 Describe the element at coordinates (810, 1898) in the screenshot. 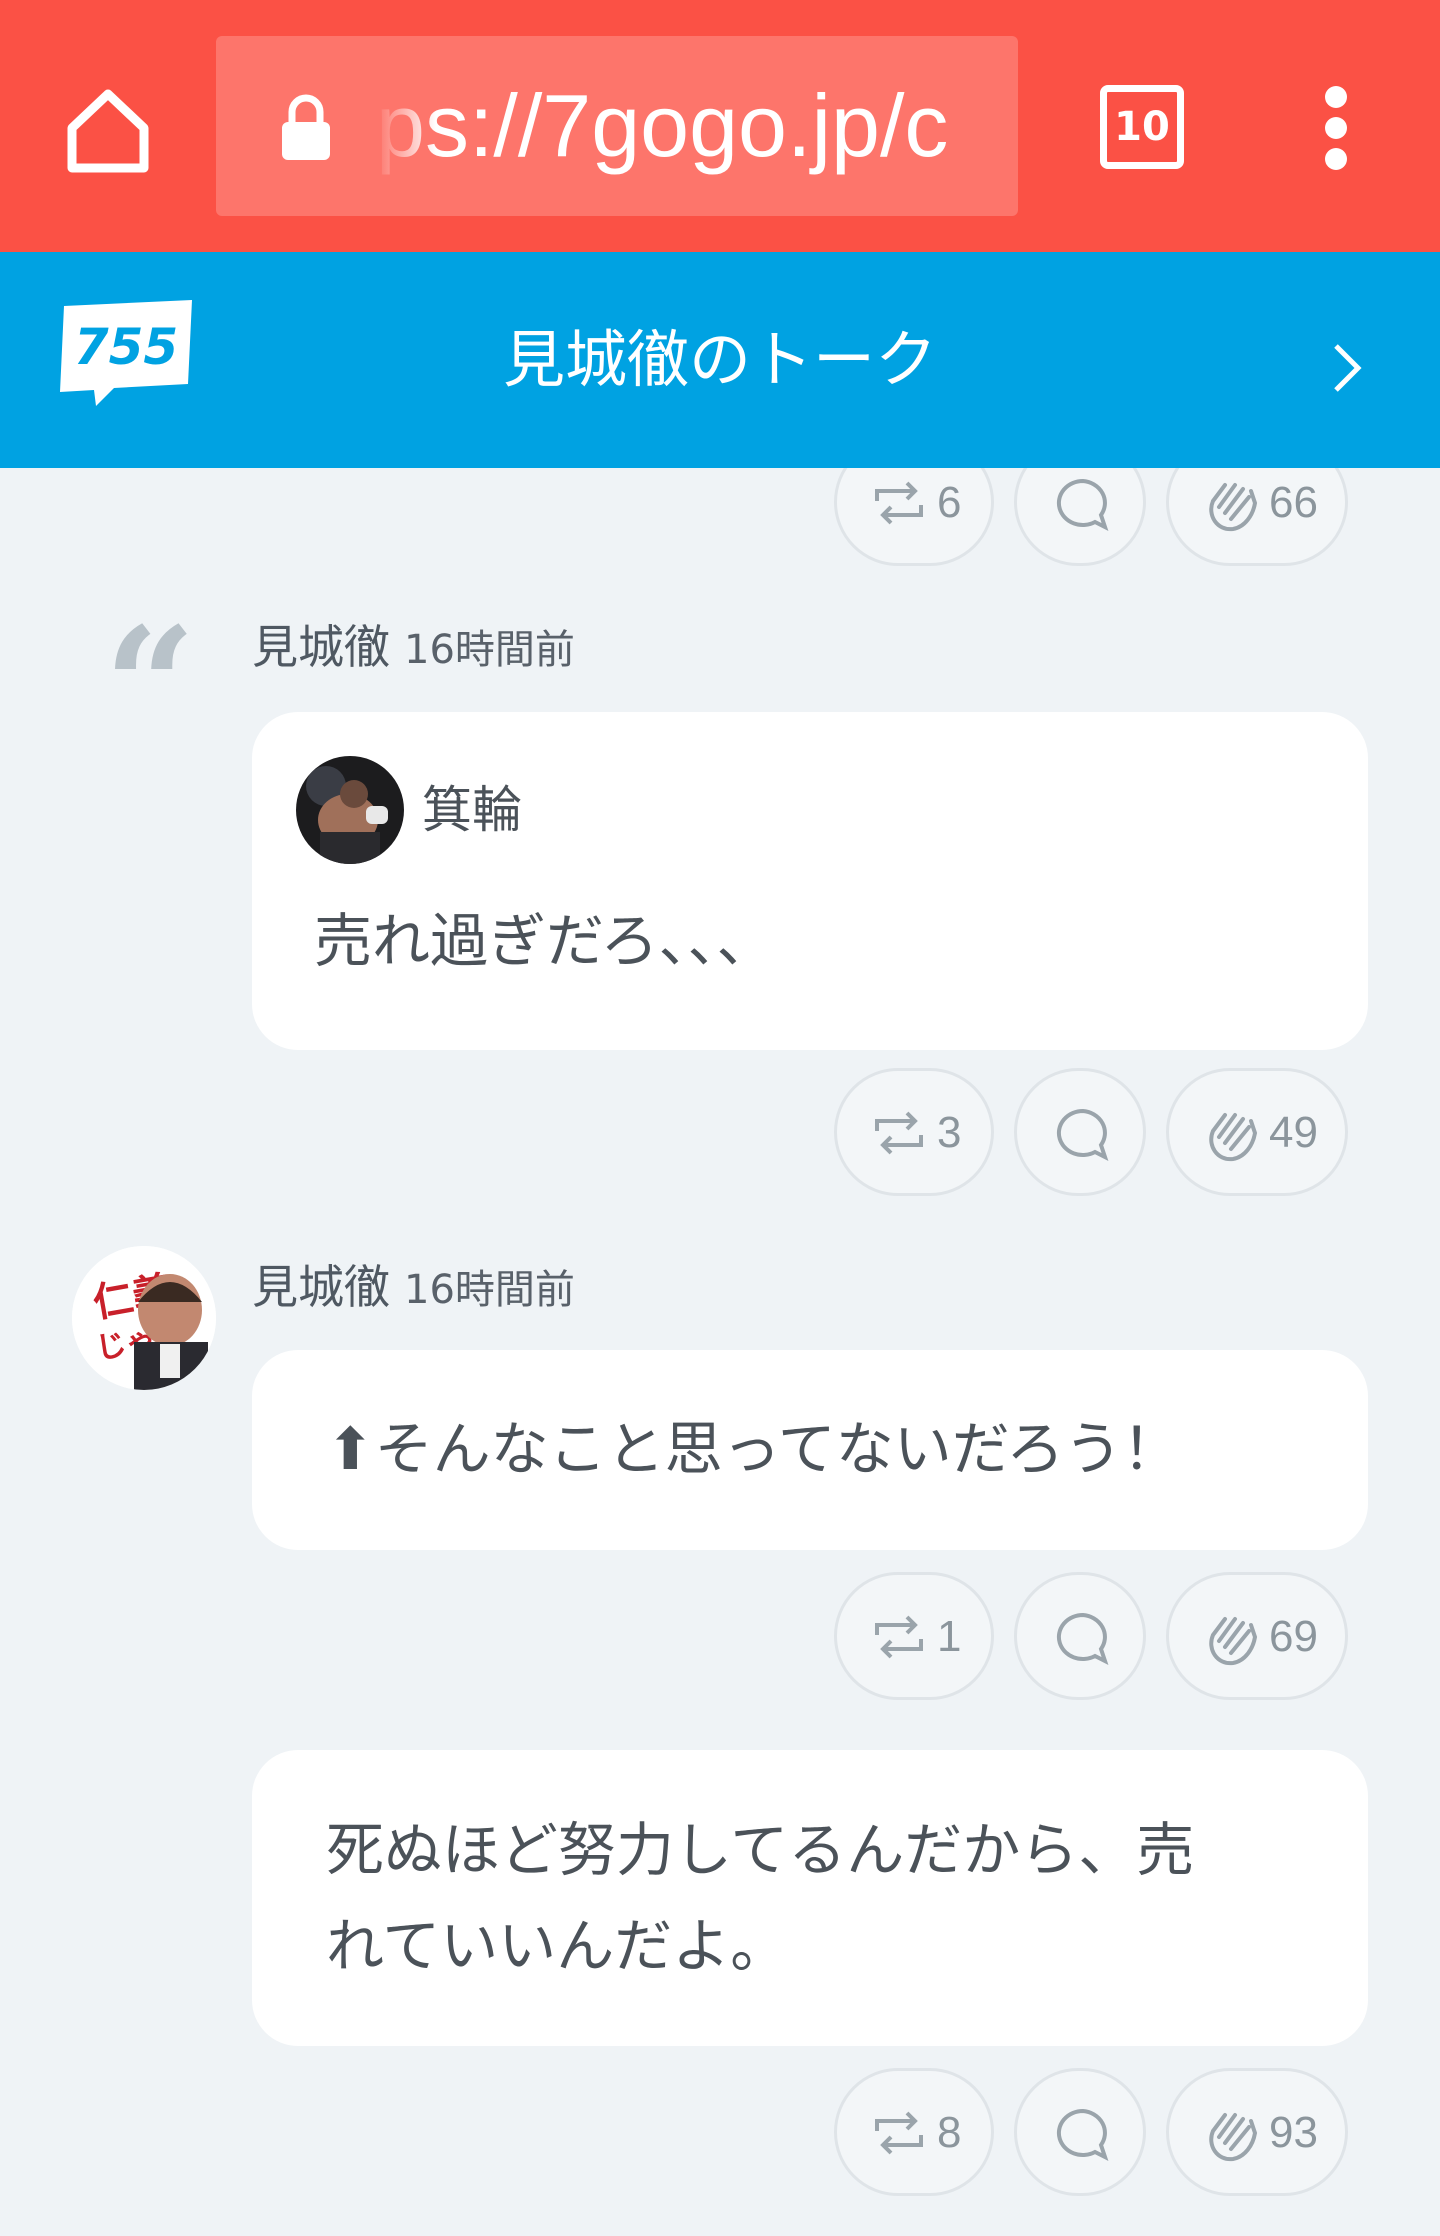

I see `post-bubble: 死ぬほど努力してるんだから、売 れていいんだよ。` at that location.